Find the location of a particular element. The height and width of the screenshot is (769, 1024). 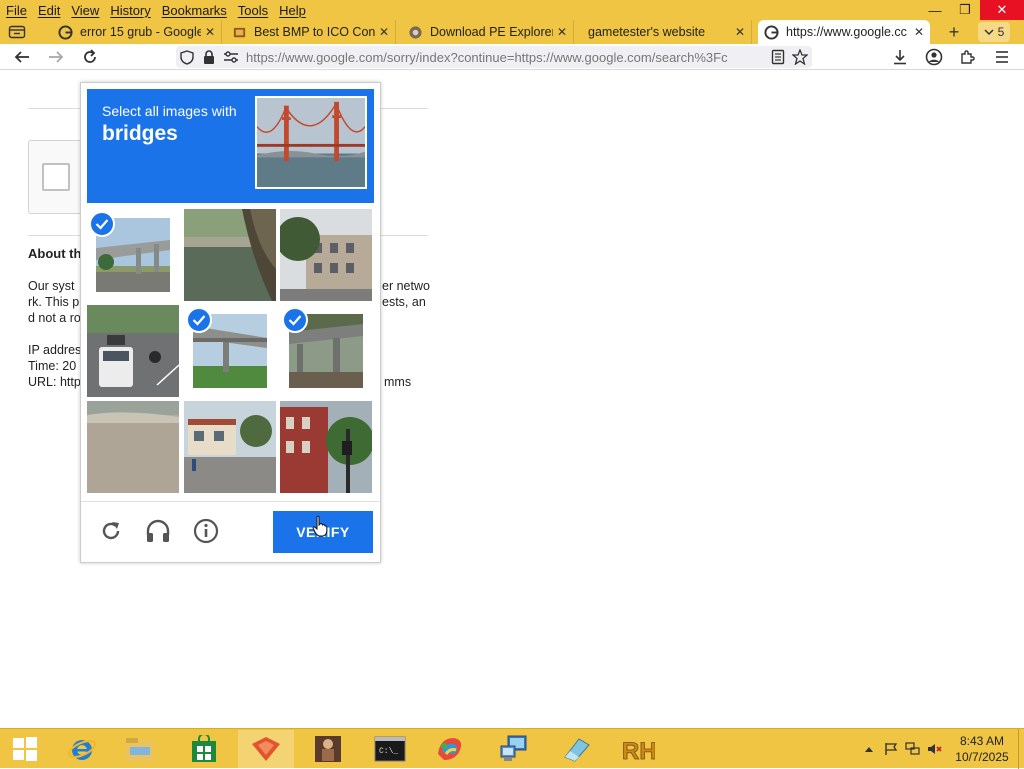

tab-google-sorry: https://www.google.cc ✕ is located at coordinates (844, 32).